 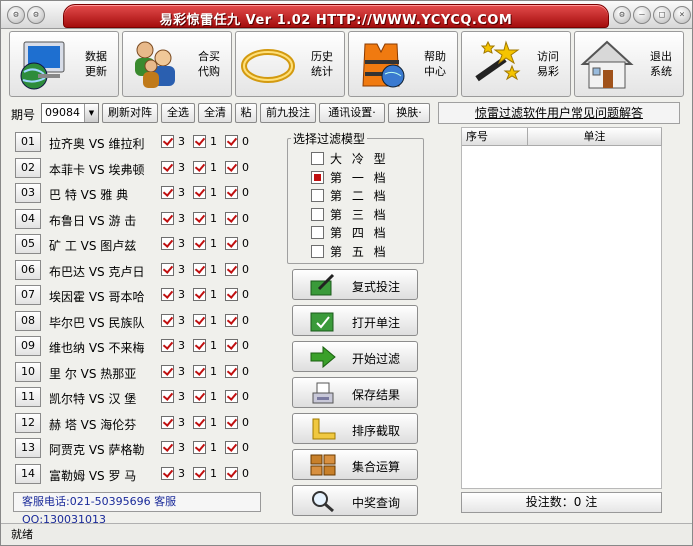 What do you see at coordinates (682, 15) in the screenshot?
I see `close-icon: ×` at bounding box center [682, 15].